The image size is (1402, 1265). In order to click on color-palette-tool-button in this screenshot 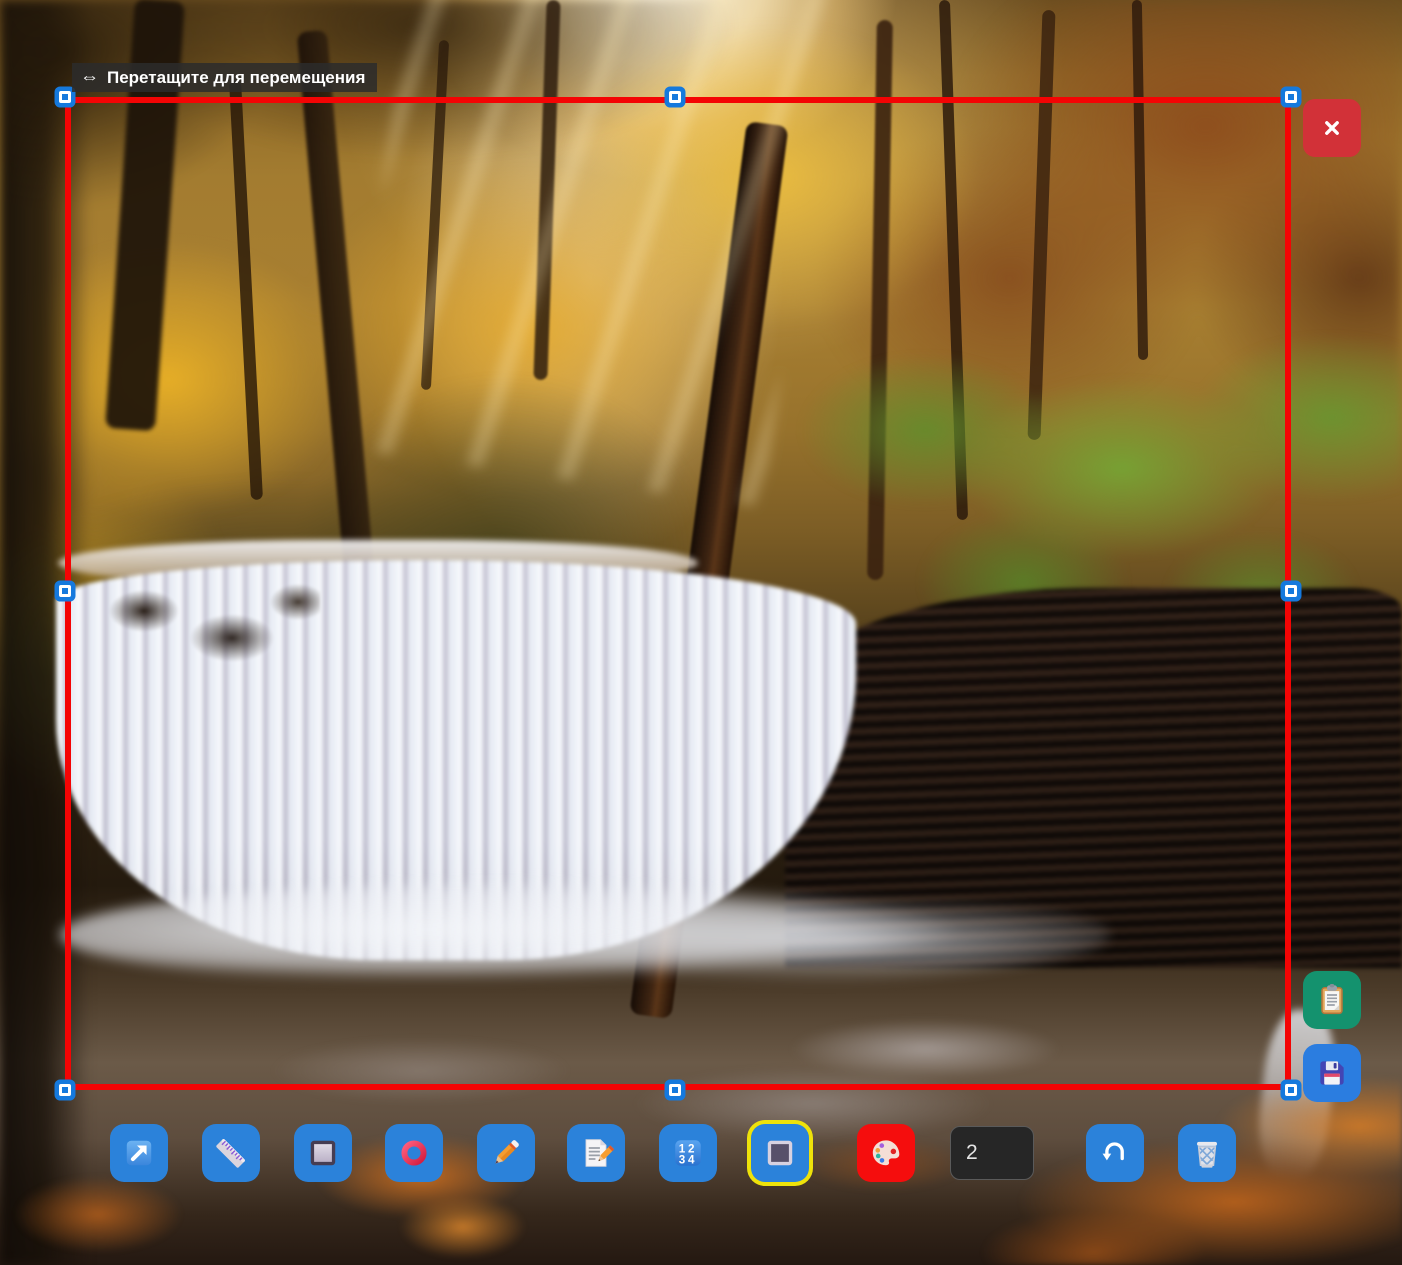, I will do `click(886, 1153)`.